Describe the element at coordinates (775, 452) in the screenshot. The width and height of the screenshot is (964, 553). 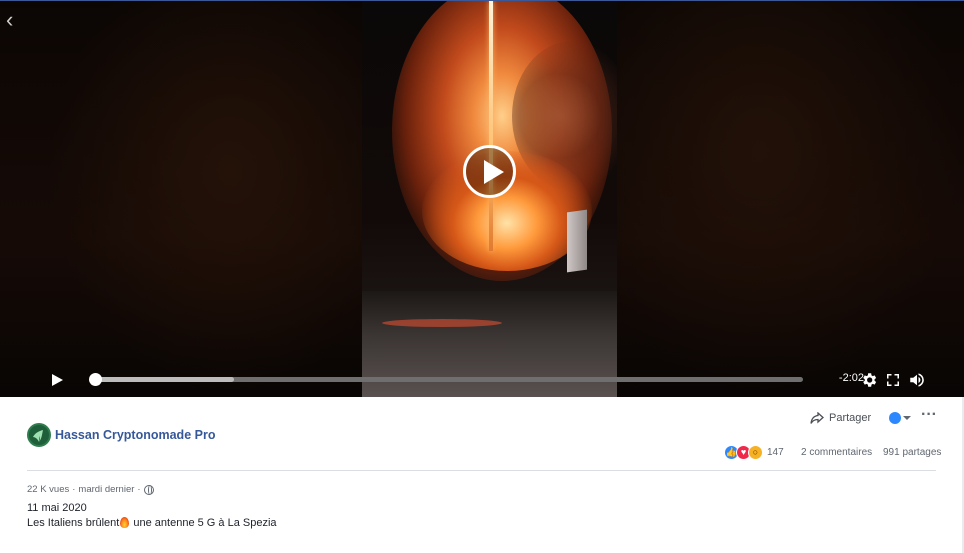
I see `reactions-count: 147` at that location.